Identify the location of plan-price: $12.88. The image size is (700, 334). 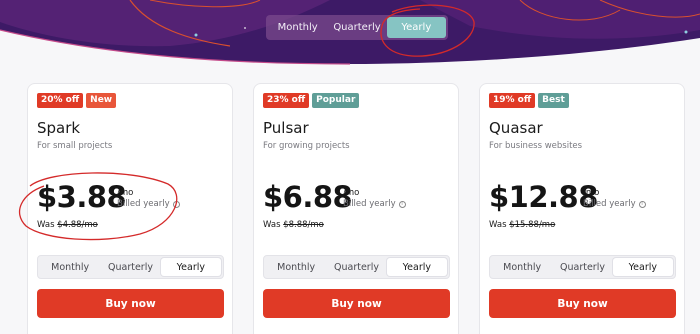
(543, 197).